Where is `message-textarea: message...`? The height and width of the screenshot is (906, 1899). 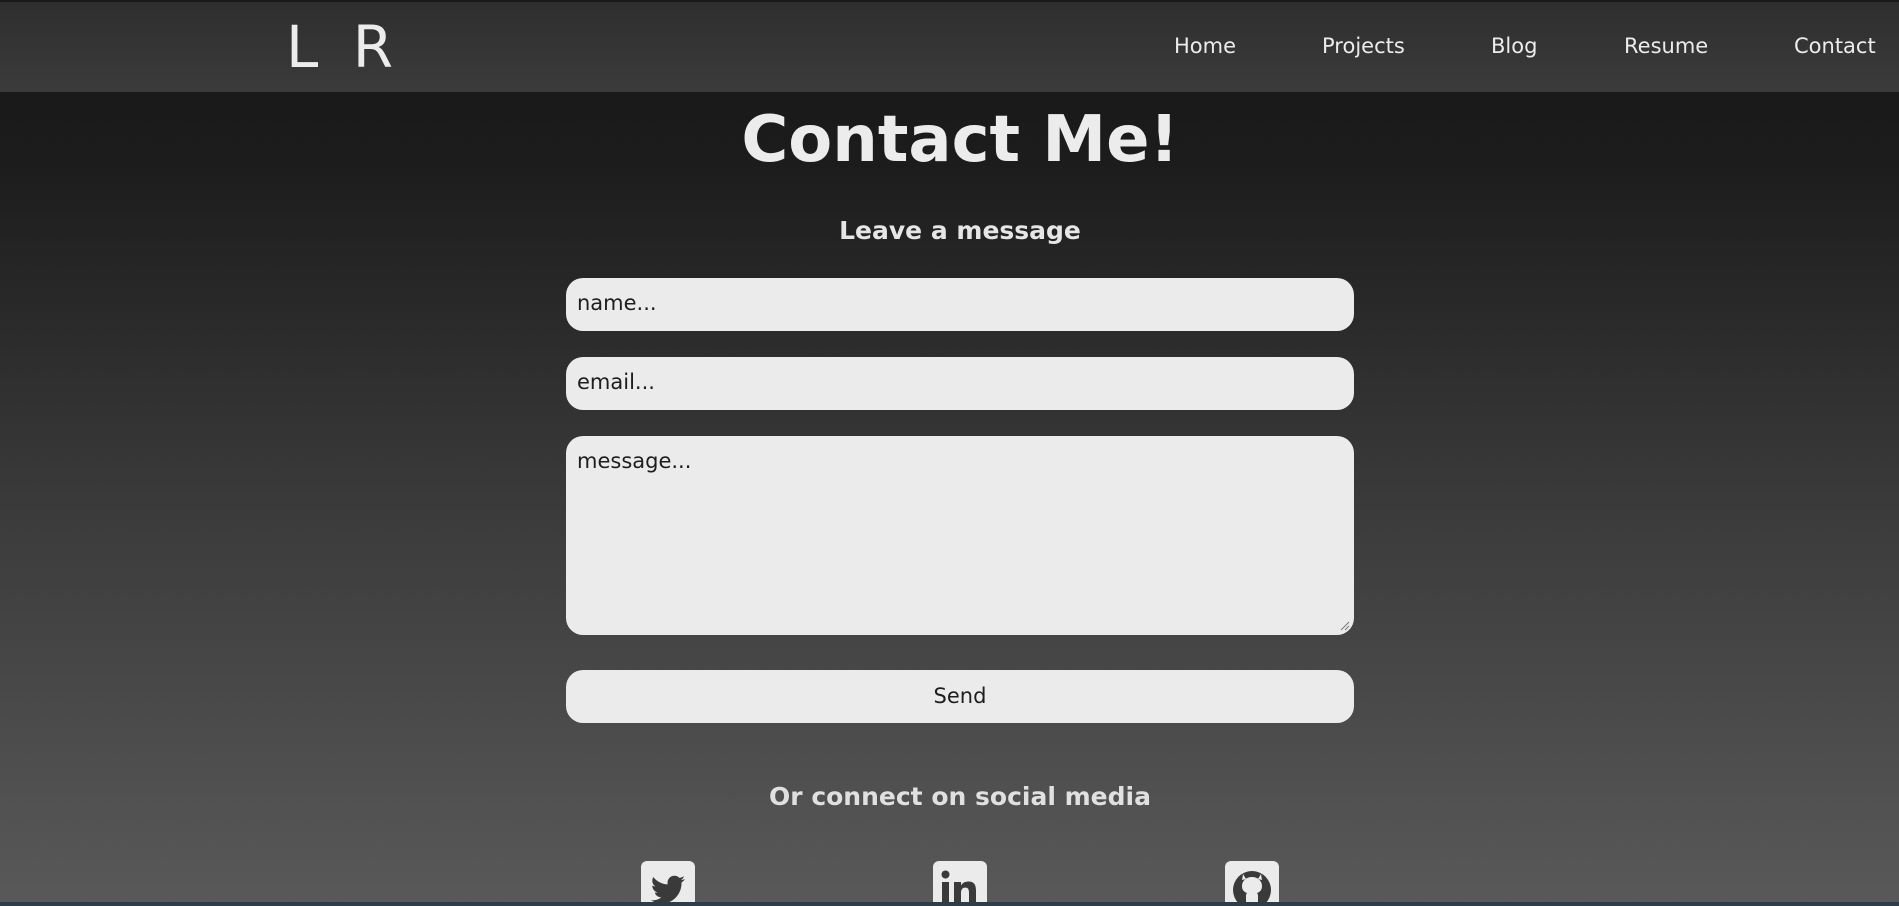
message-textarea: message... is located at coordinates (960, 535).